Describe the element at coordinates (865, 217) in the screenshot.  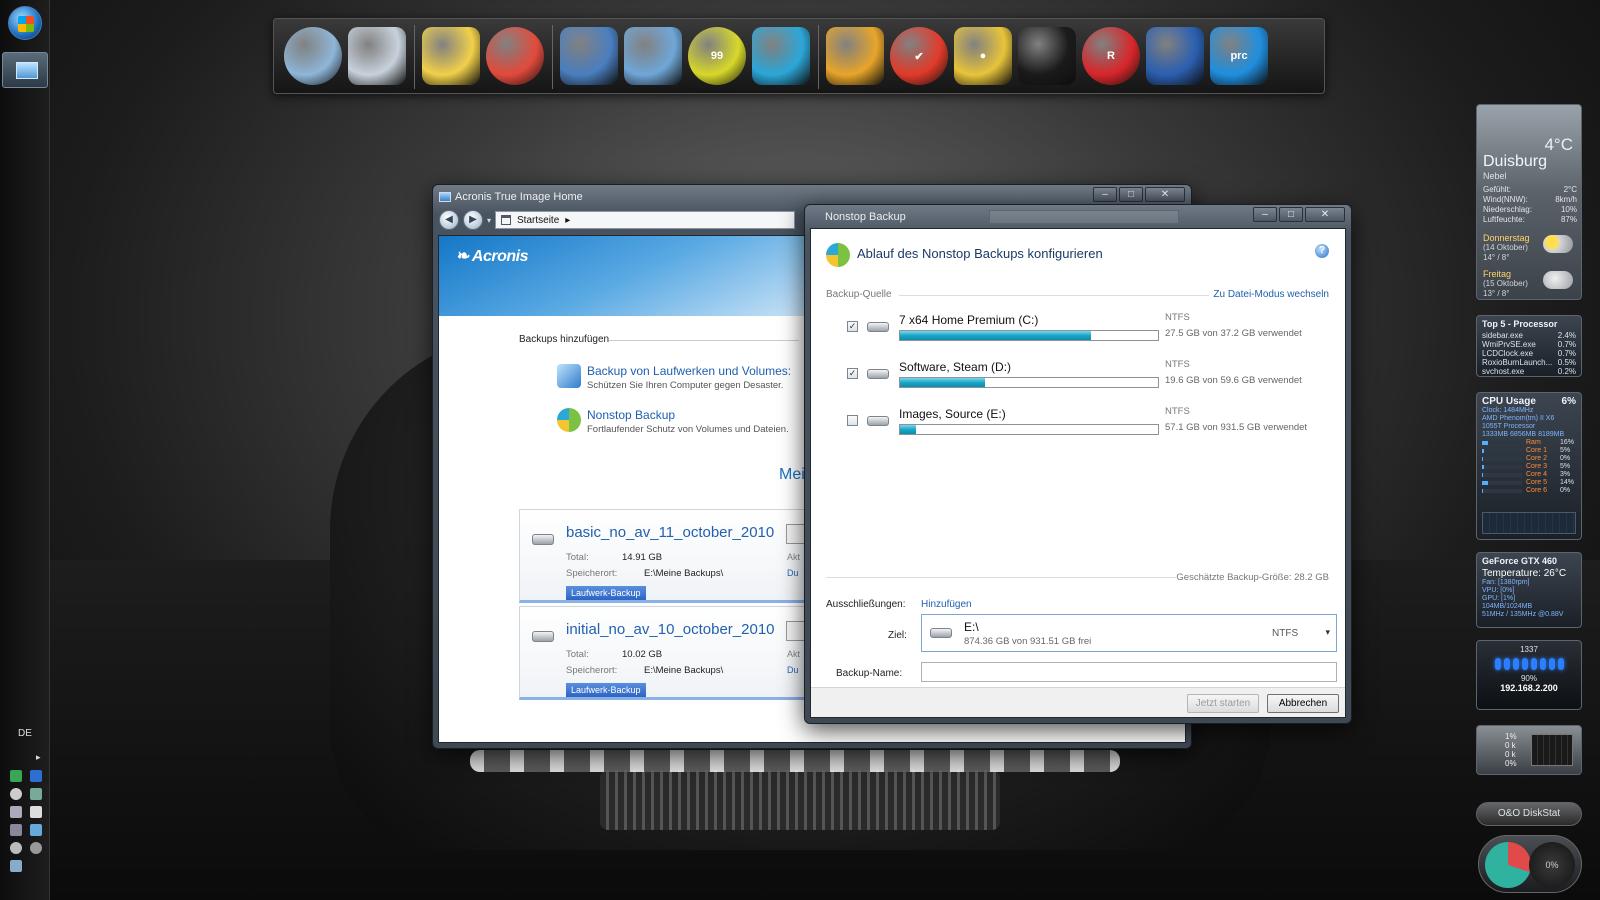
I see `dialog-title: Nonstop Backup` at that location.